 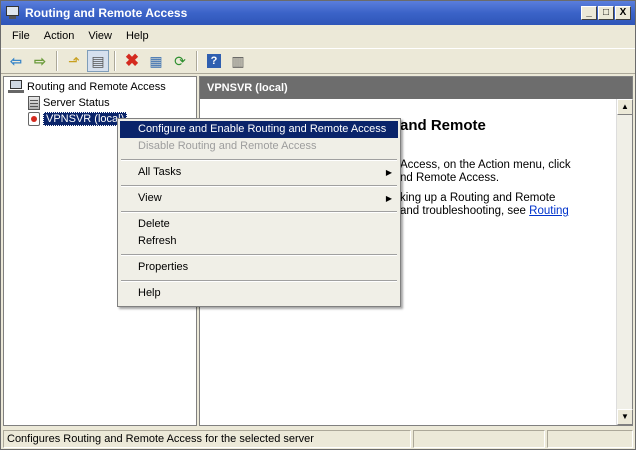 I want to click on text-line: king up a Routing and Remote, so click(x=478, y=198).